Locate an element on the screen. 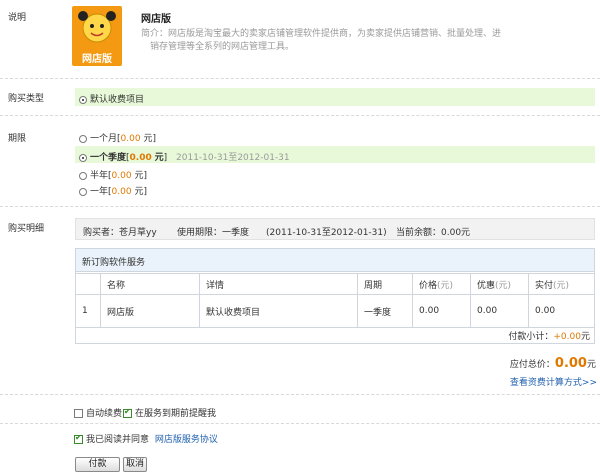 This screenshot has width=600, height=472. remind-option: 在服务到期前提醒我 is located at coordinates (169, 412).